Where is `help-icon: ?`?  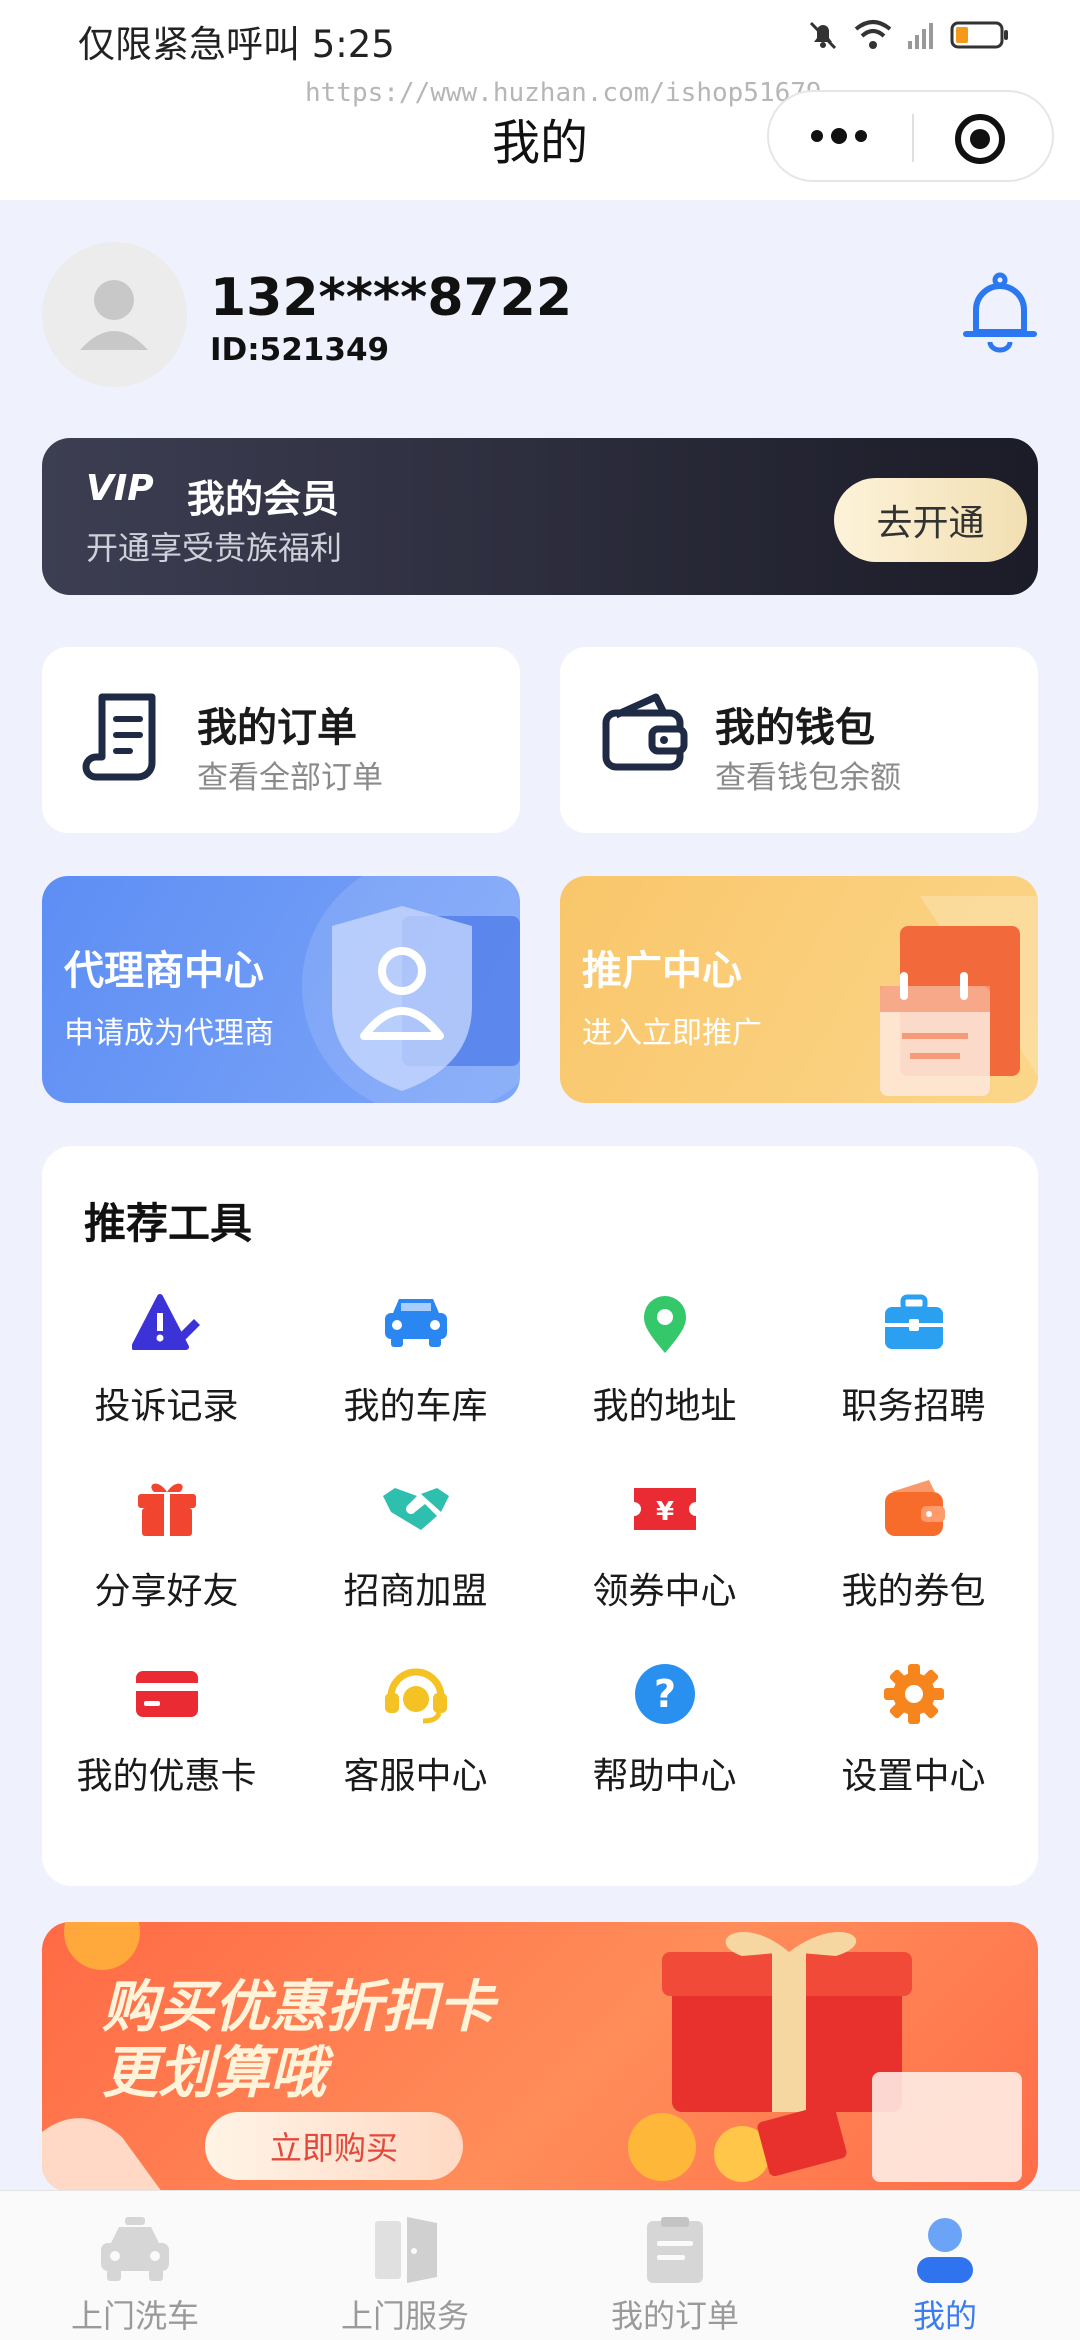 help-icon: ? is located at coordinates (664, 1694).